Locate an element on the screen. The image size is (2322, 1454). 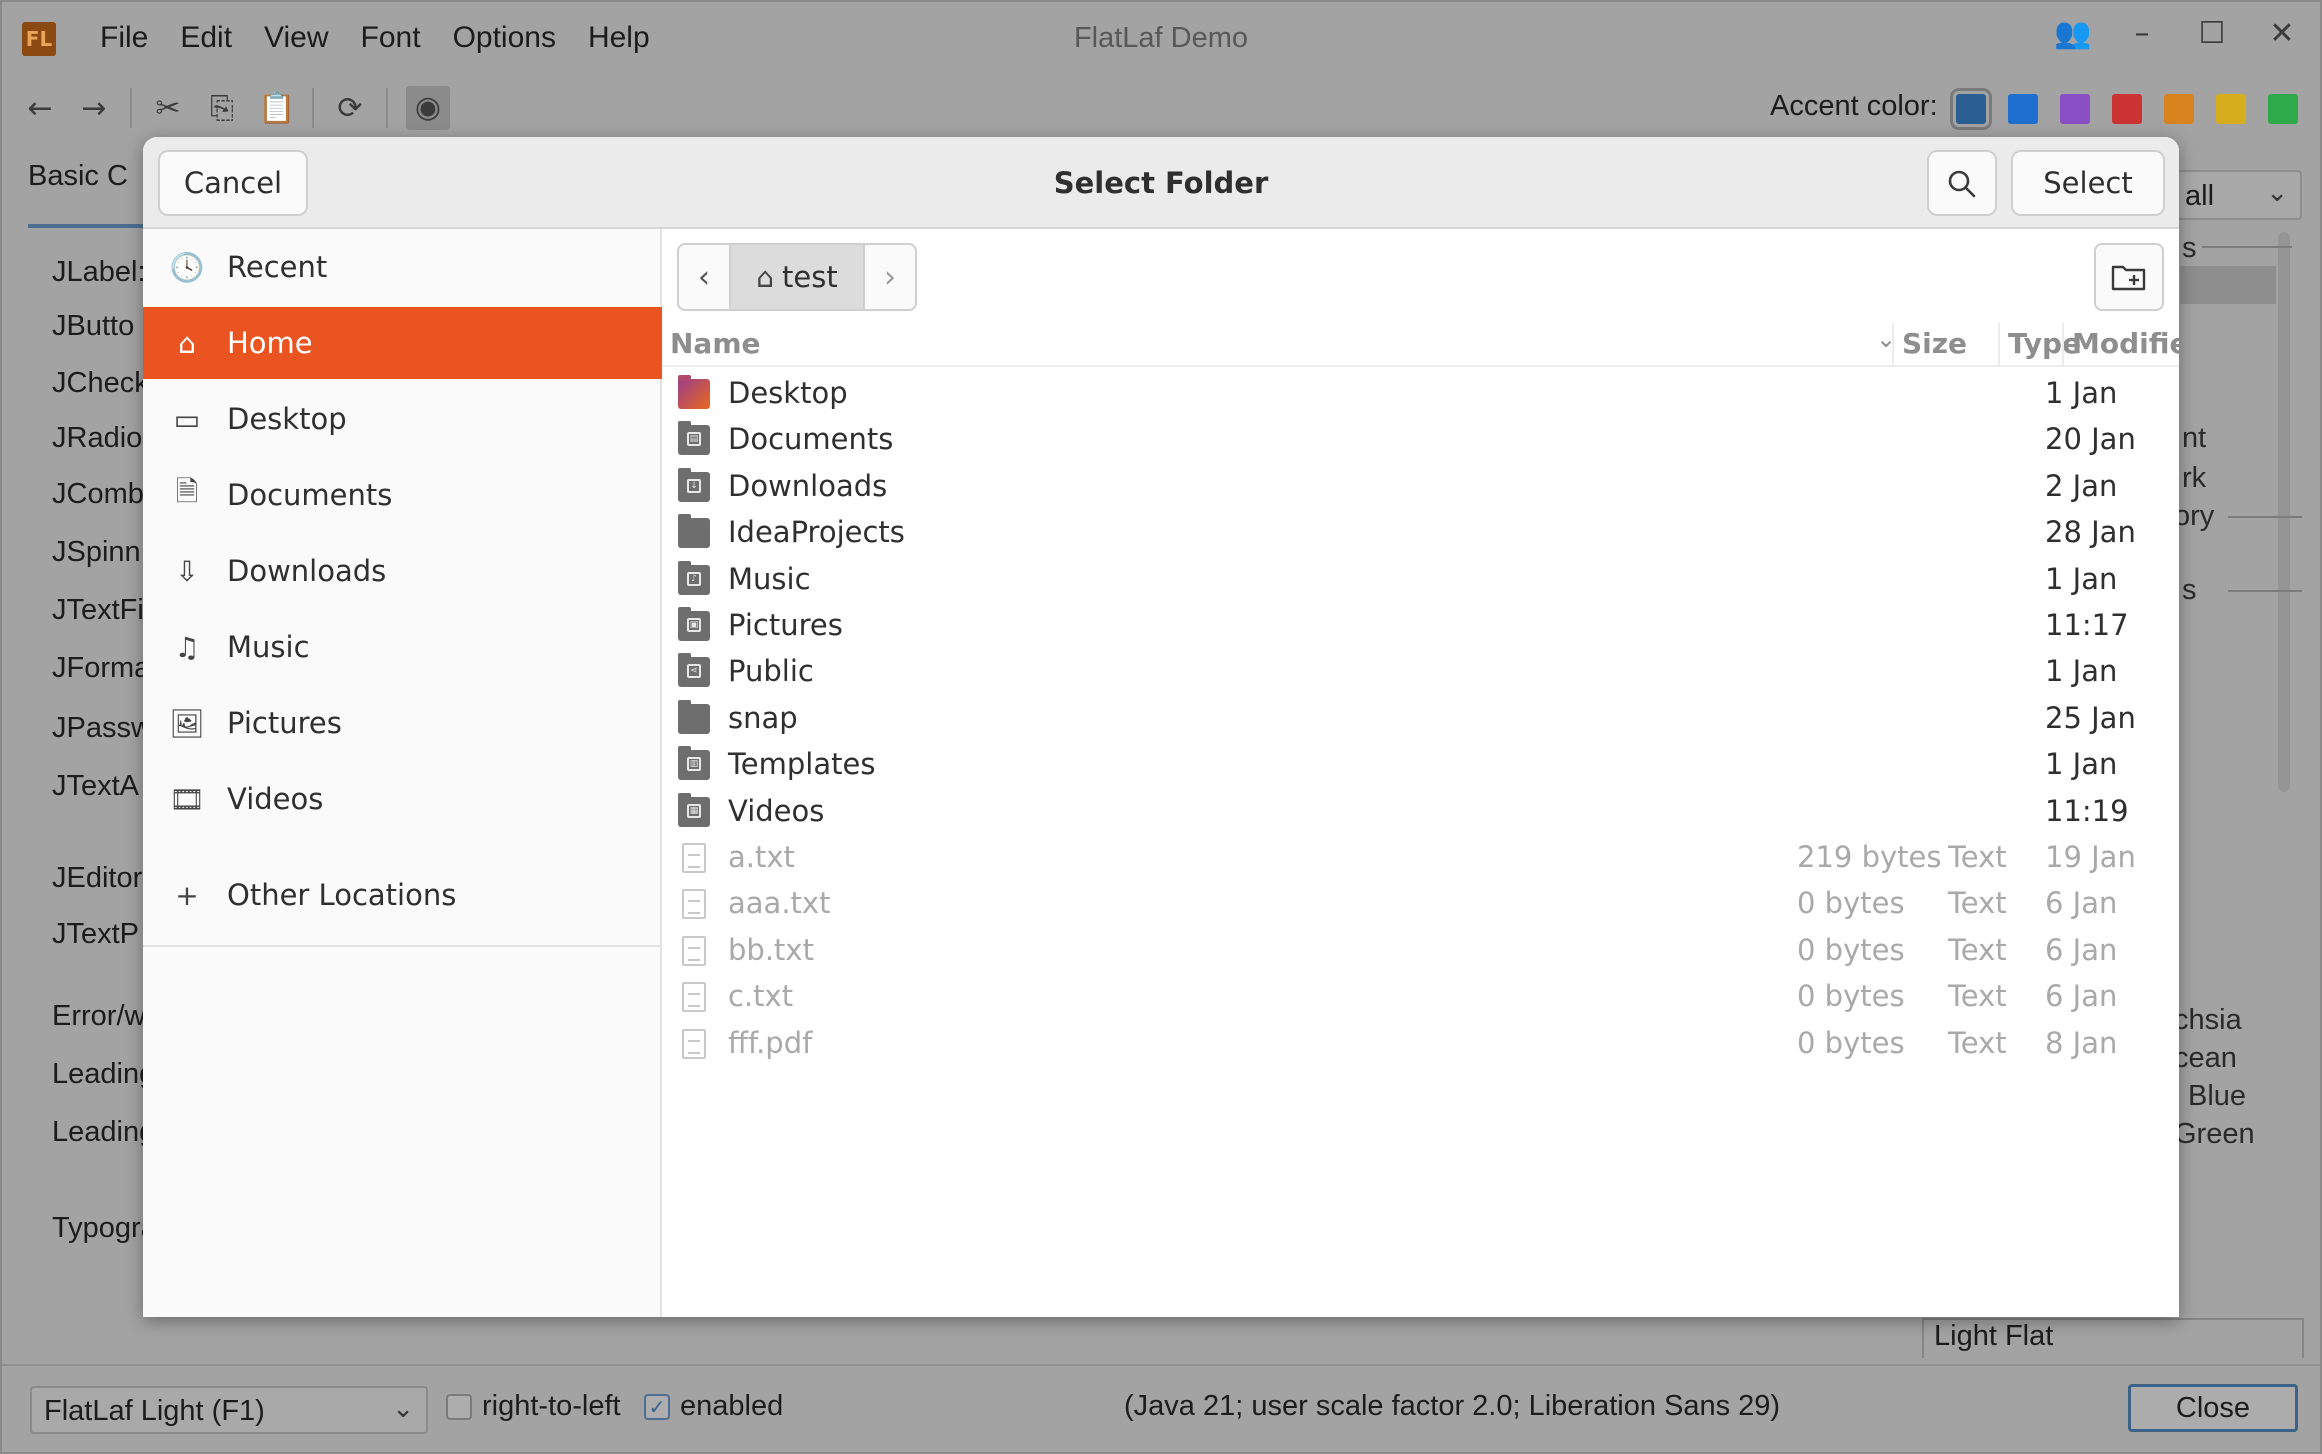
file-row: ▣ Pictures 11:17 is located at coordinates (1420, 628).